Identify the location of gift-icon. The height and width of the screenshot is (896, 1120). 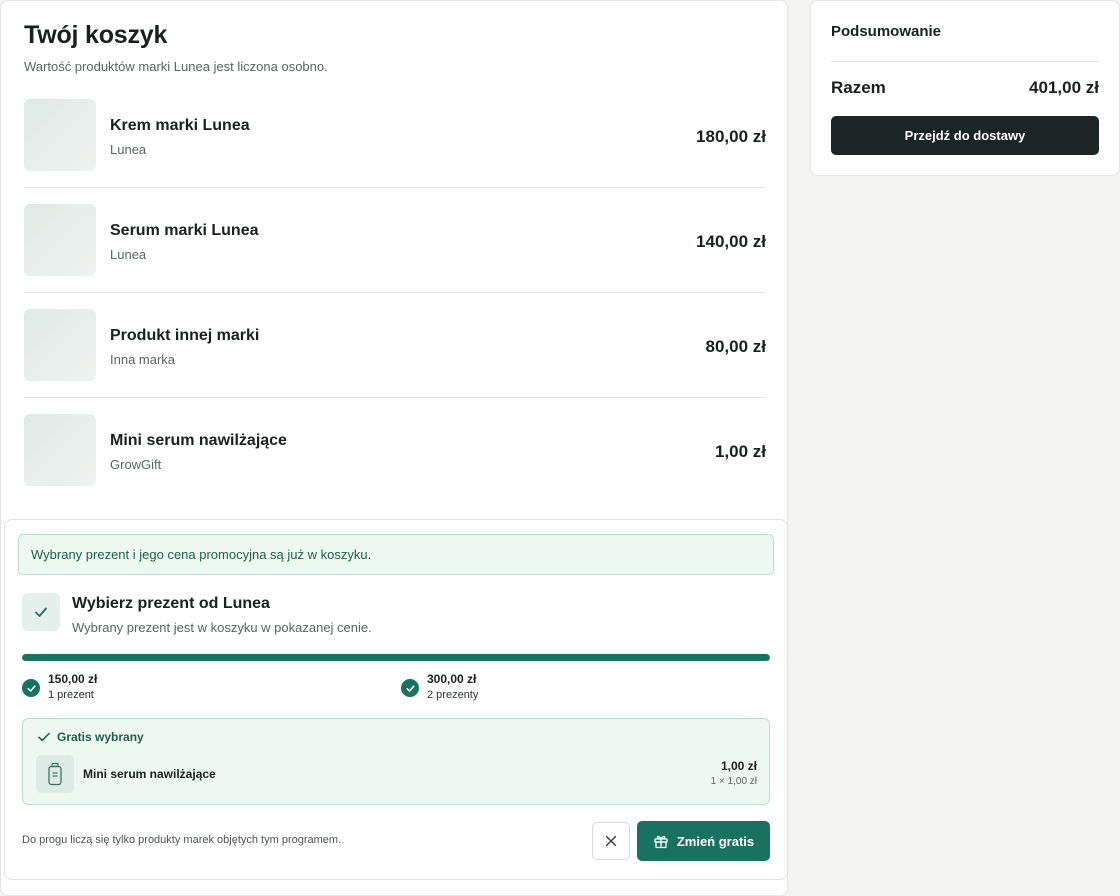
(661, 842).